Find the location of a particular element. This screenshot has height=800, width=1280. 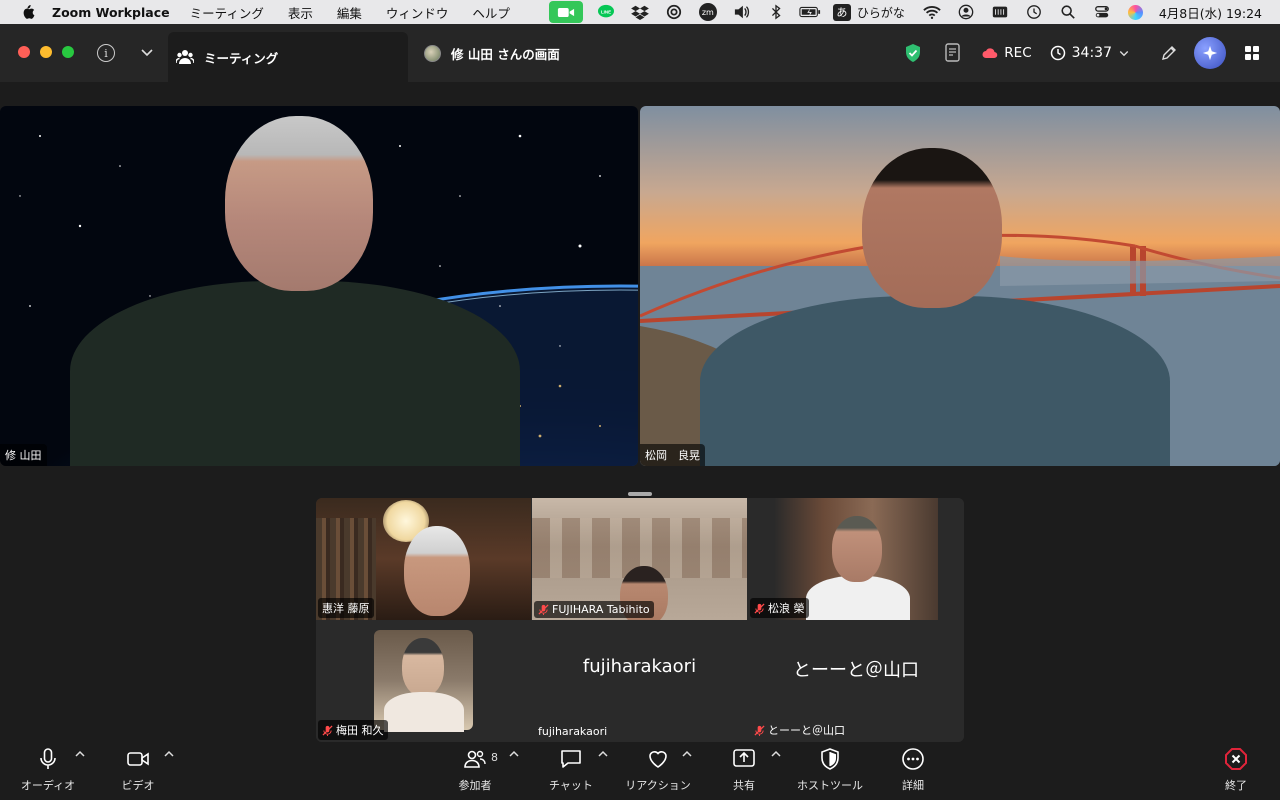

app-name-menu: Zoom Workplace is located at coordinates (111, 12).